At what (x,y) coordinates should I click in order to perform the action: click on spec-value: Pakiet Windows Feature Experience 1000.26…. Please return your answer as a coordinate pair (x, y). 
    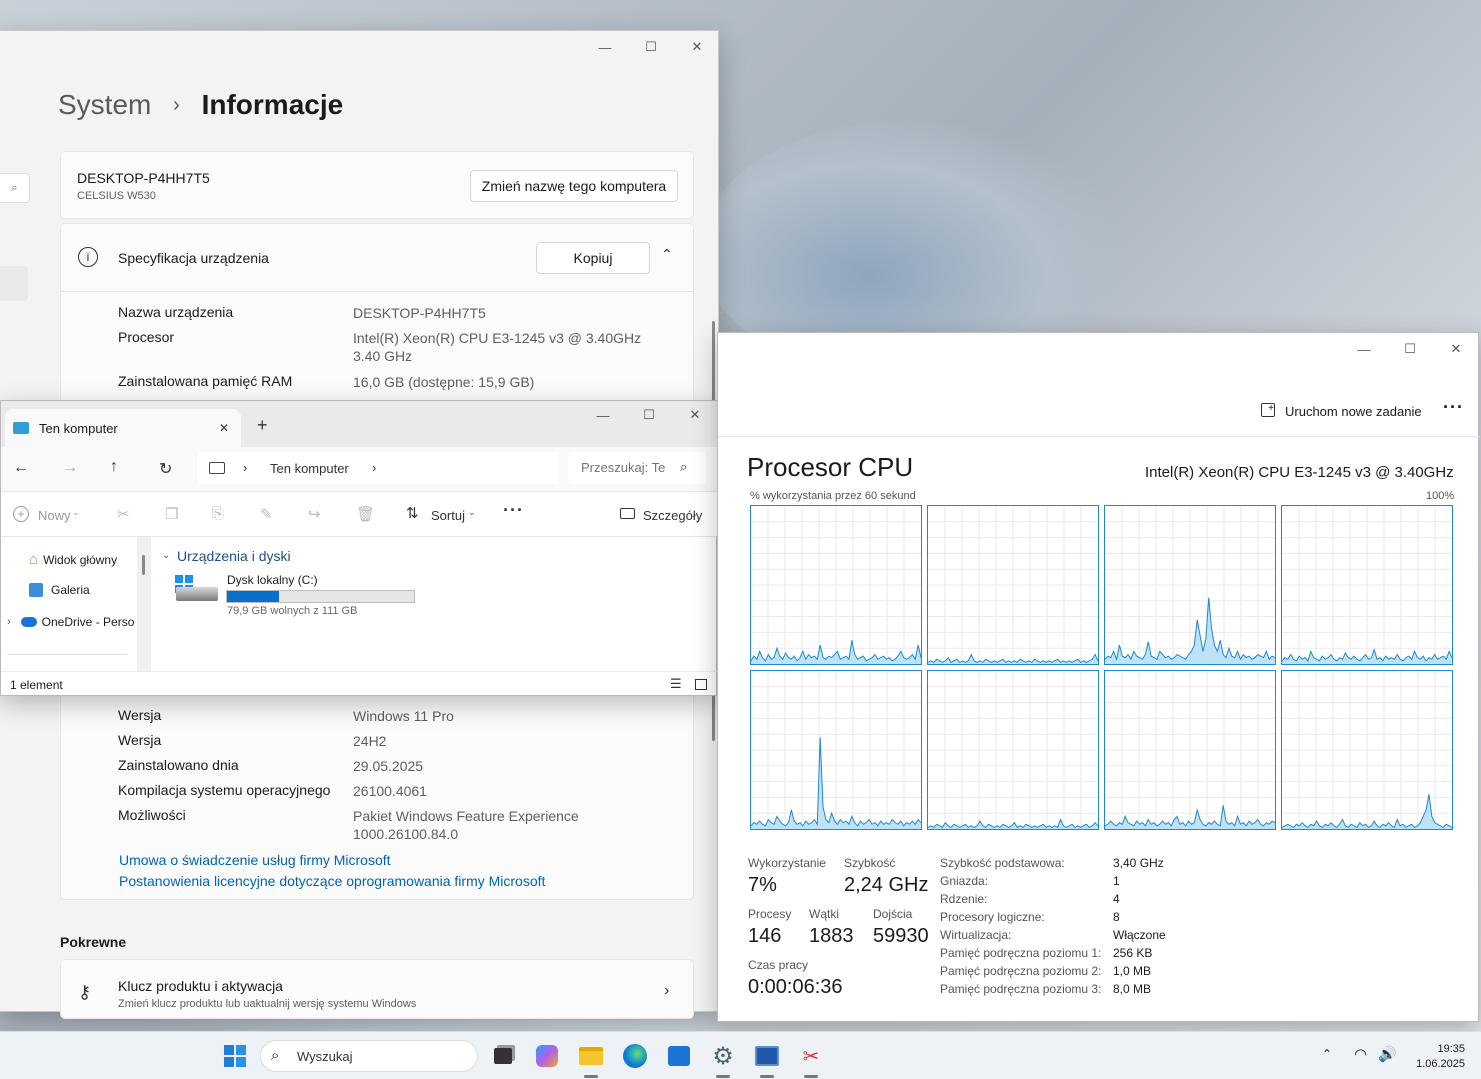
    Looking at the image, I should click on (503, 825).